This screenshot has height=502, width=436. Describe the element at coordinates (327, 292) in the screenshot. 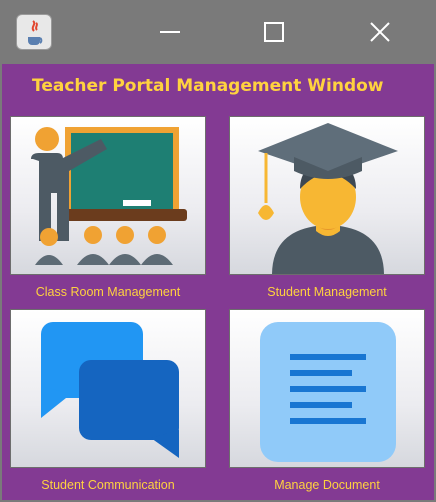

I see `tile-label-student: Student Management` at that location.